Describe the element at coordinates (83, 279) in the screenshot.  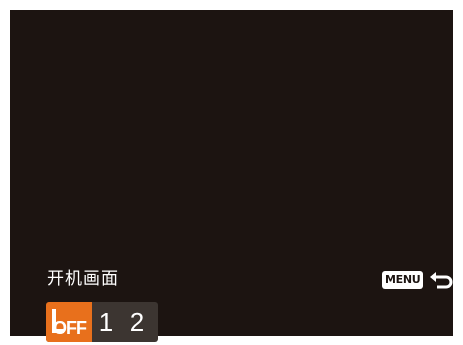
I see `page-title: 开机画面` at that location.